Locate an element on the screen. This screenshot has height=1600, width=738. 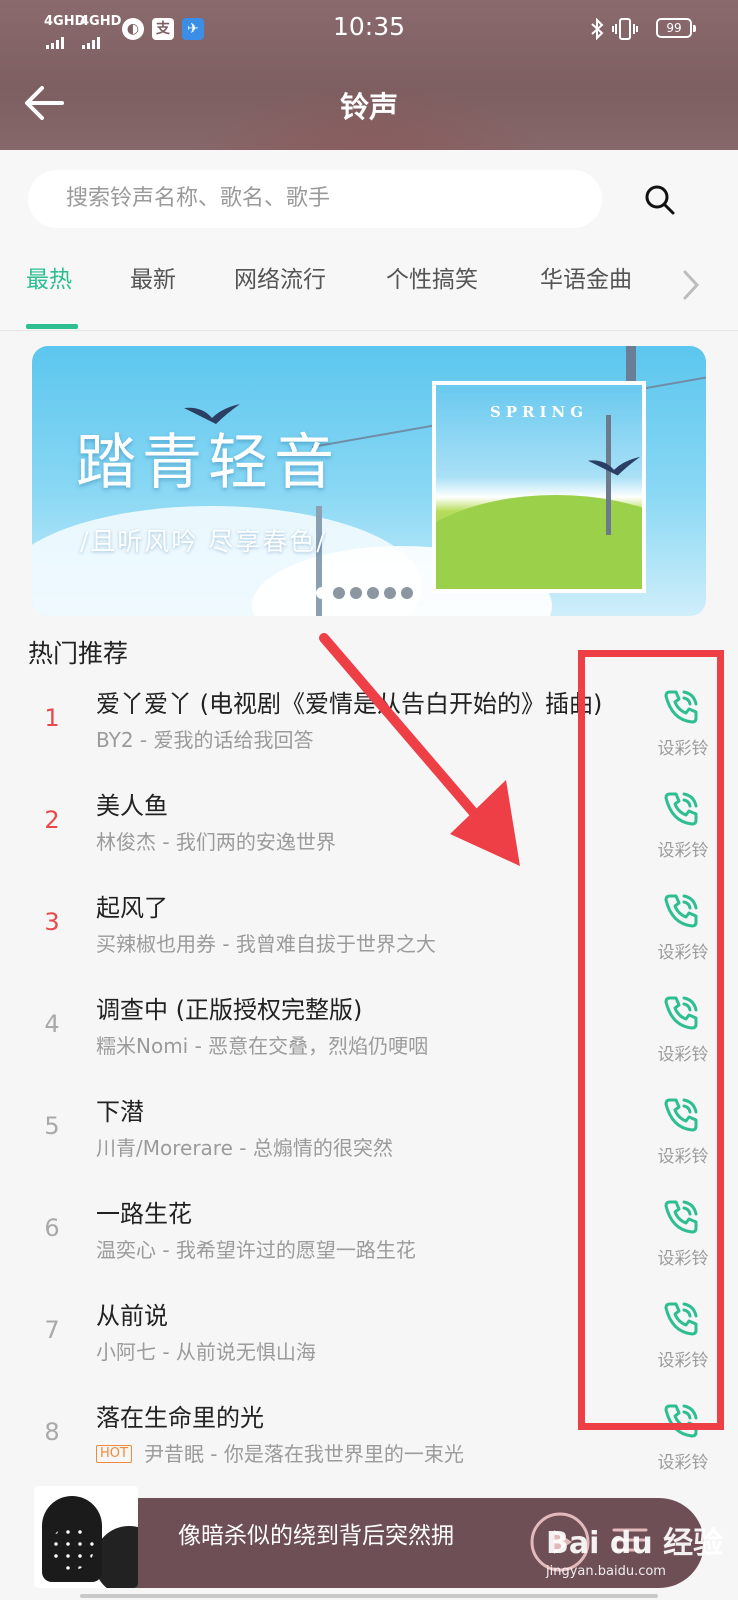
tab-internet-popular: 网络流行 is located at coordinates (280, 277).